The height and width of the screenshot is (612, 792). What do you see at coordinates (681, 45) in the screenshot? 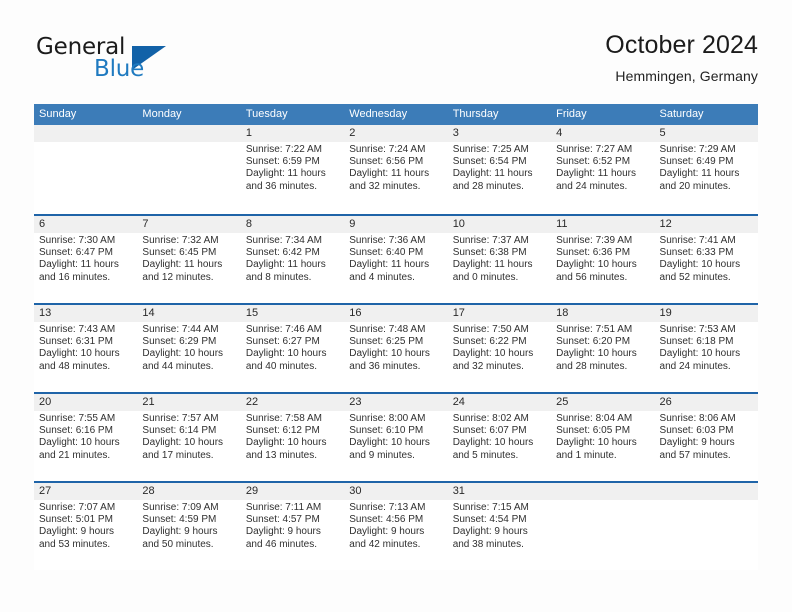
I see `page-title: October 2024` at bounding box center [681, 45].